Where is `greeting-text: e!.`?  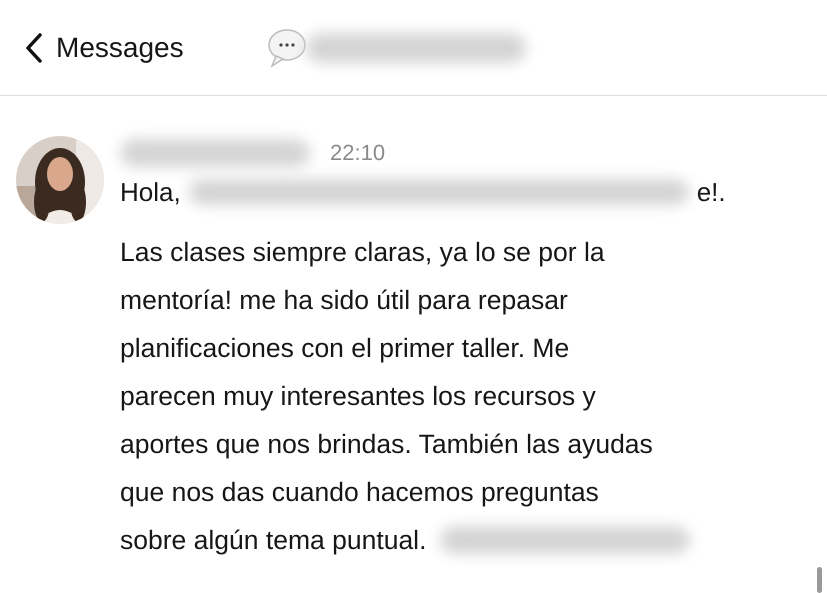
greeting-text: e!. is located at coordinates (711, 192).